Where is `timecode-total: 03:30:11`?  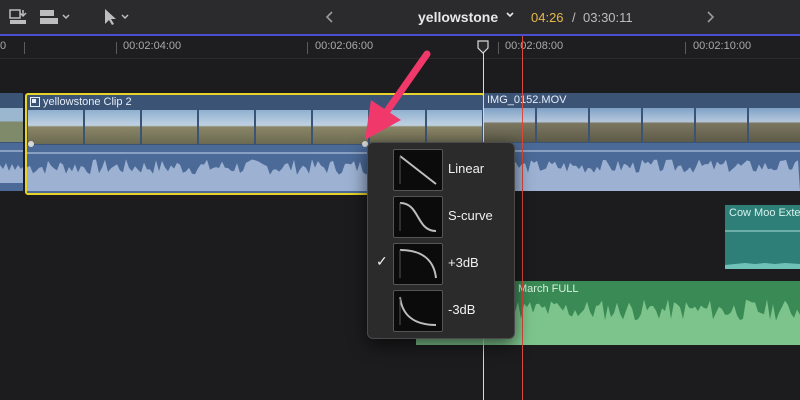
timecode-total: 03:30:11 is located at coordinates (608, 17).